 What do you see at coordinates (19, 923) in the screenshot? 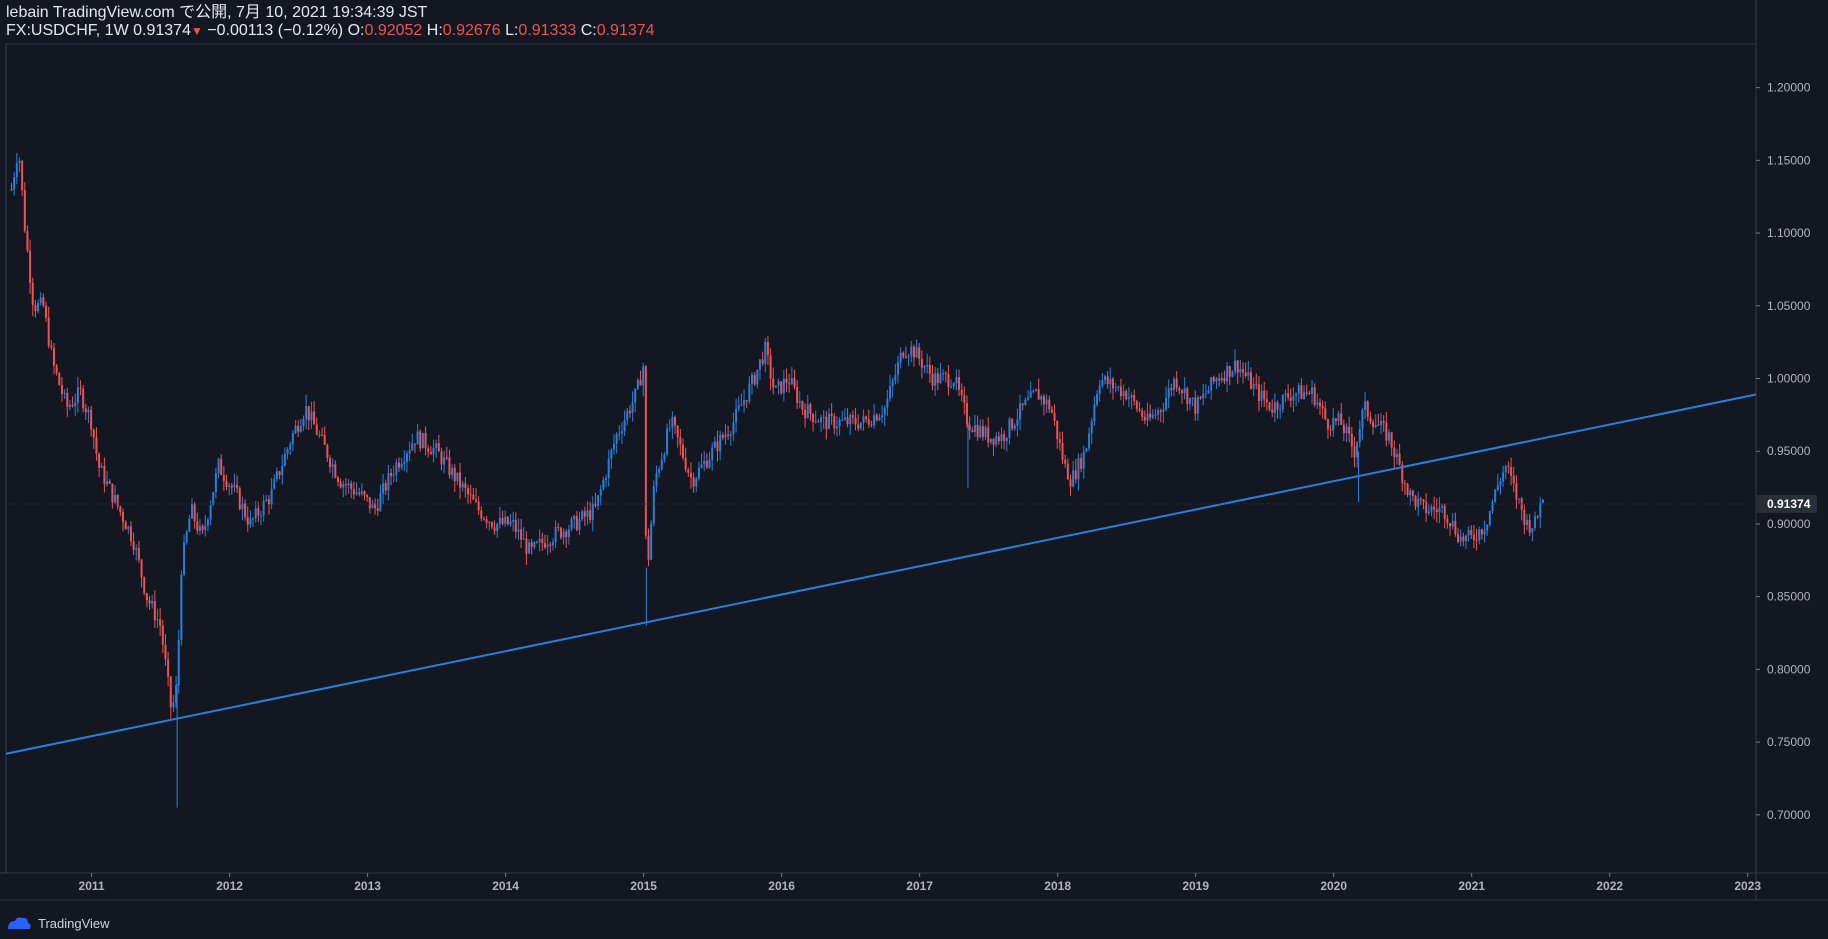
I see `tradingview-logo-icon` at bounding box center [19, 923].